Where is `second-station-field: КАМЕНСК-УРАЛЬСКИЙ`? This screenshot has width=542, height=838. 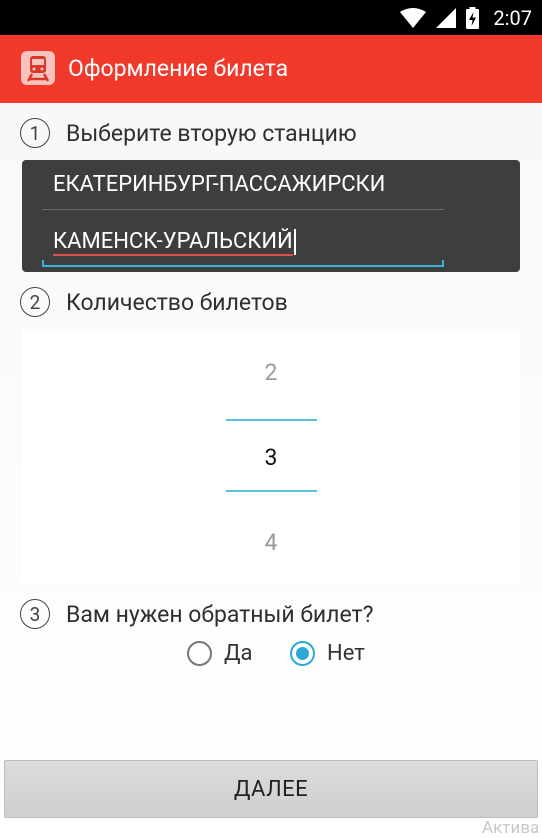
second-station-field: КАМЕНСК-УРАЛЬСКИЙ is located at coordinates (243, 243).